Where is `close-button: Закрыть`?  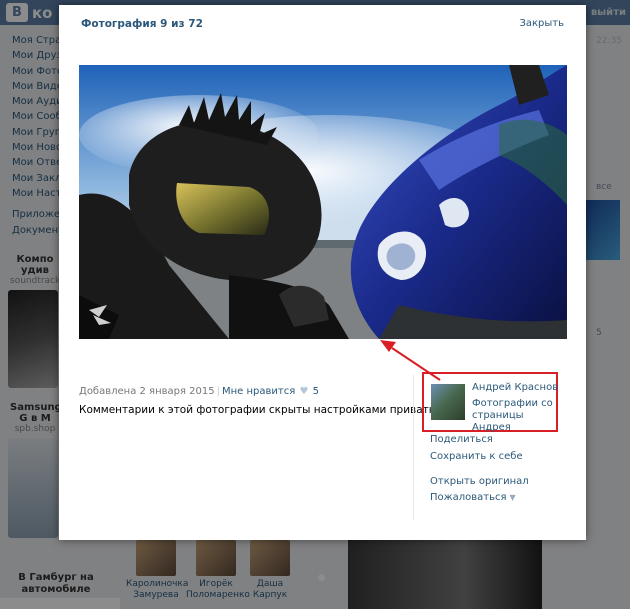
close-button: Закрыть is located at coordinates (541, 23).